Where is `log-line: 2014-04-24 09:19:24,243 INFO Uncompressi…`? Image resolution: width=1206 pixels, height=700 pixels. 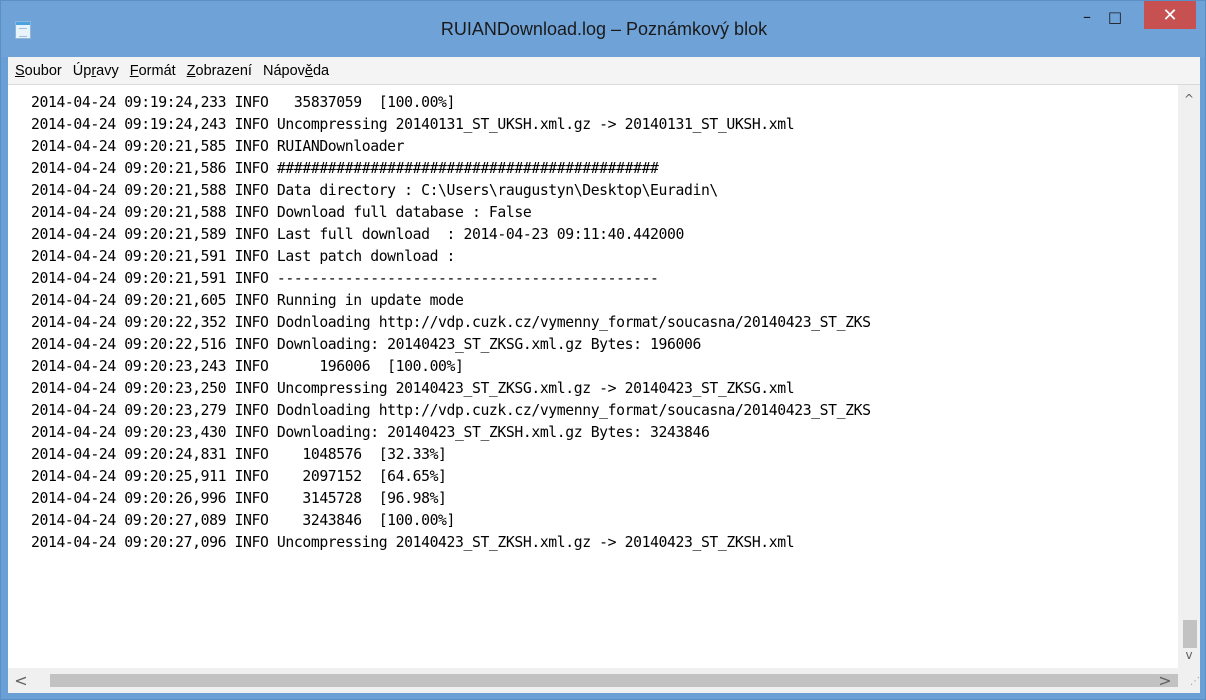
log-line: 2014-04-24 09:19:24,243 INFO Uncompressi… is located at coordinates (413, 124).